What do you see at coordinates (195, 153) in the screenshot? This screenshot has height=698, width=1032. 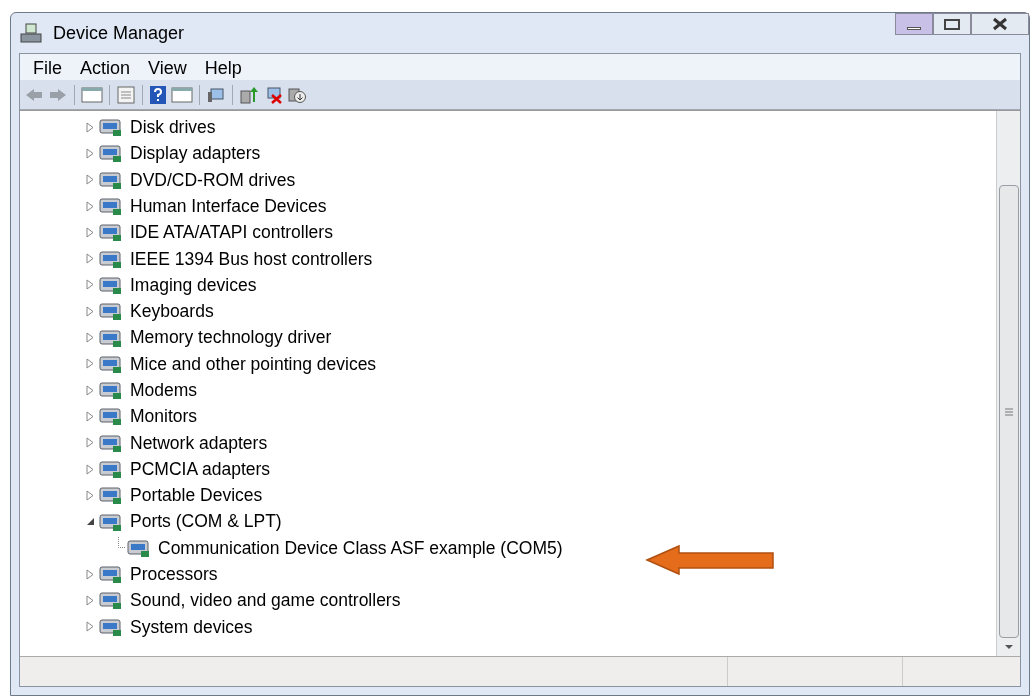 I see `tree-item: Display adapters` at bounding box center [195, 153].